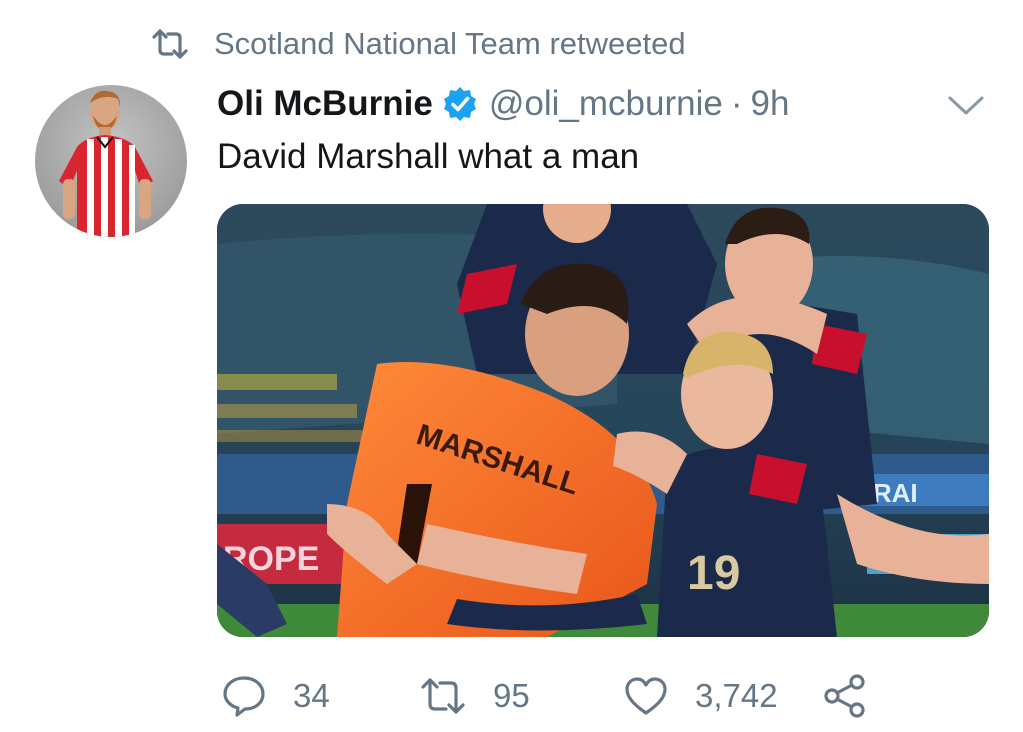 The width and height of the screenshot is (1023, 732). I want to click on like-count: 3,742, so click(736, 695).